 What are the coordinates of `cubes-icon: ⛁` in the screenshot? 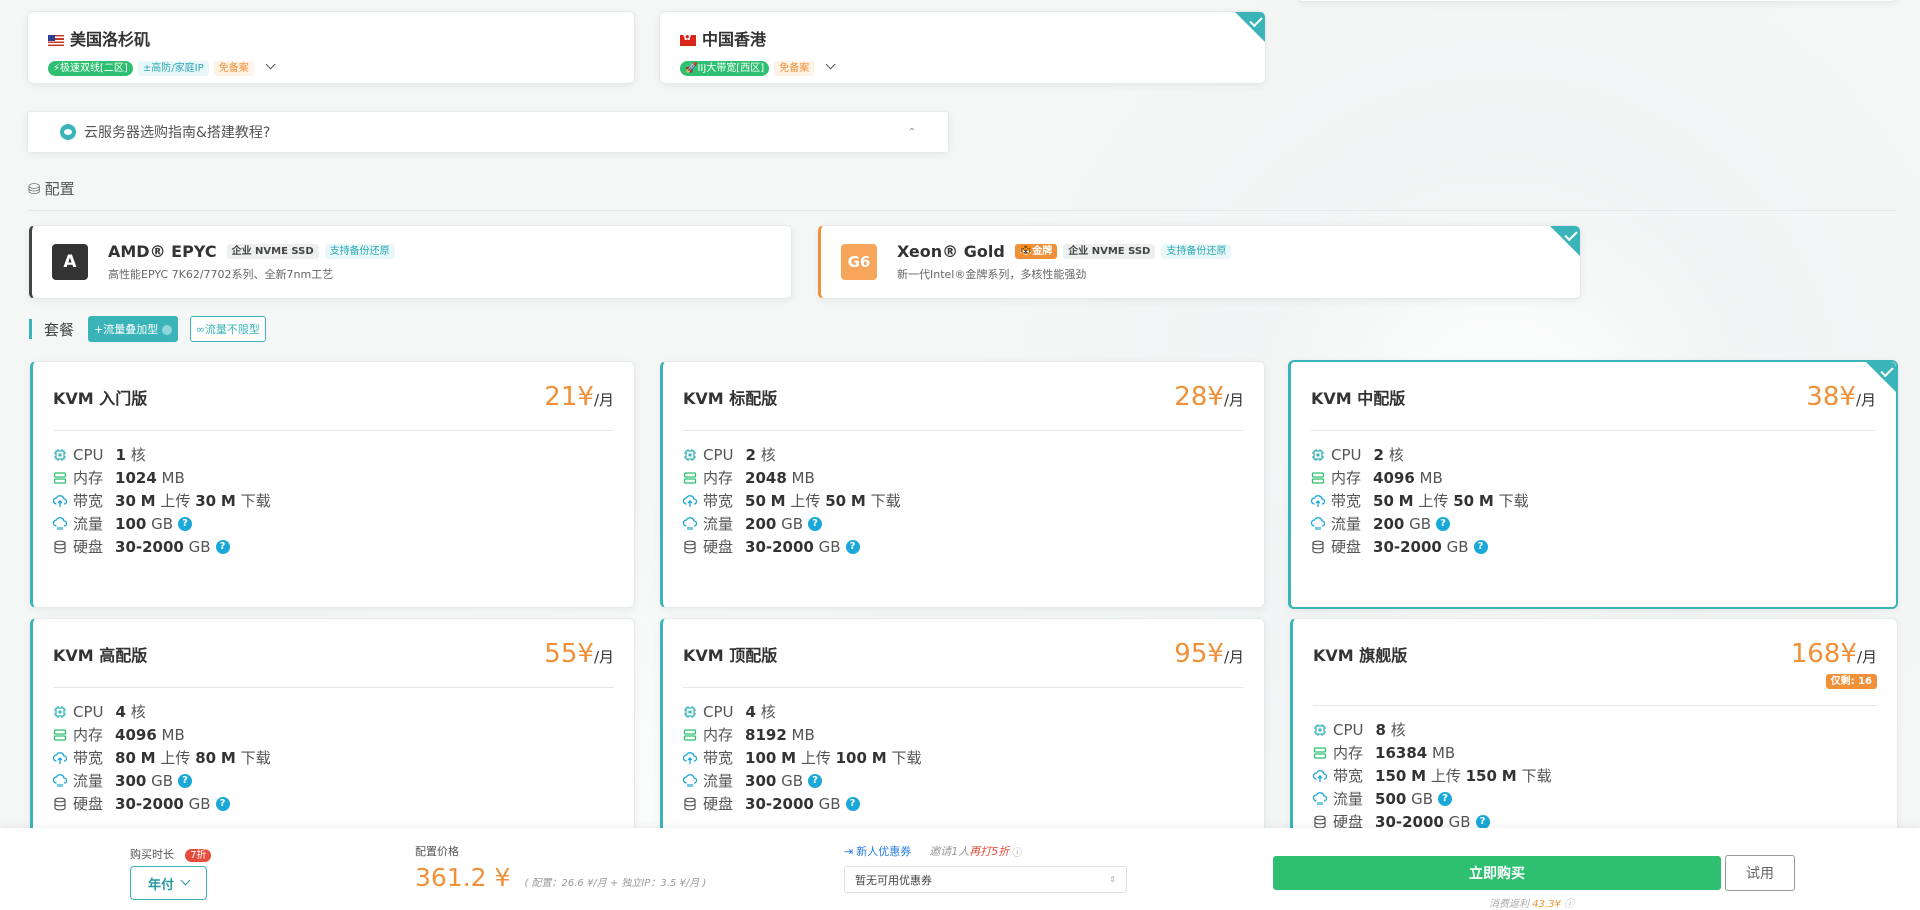 It's located at (34, 188).